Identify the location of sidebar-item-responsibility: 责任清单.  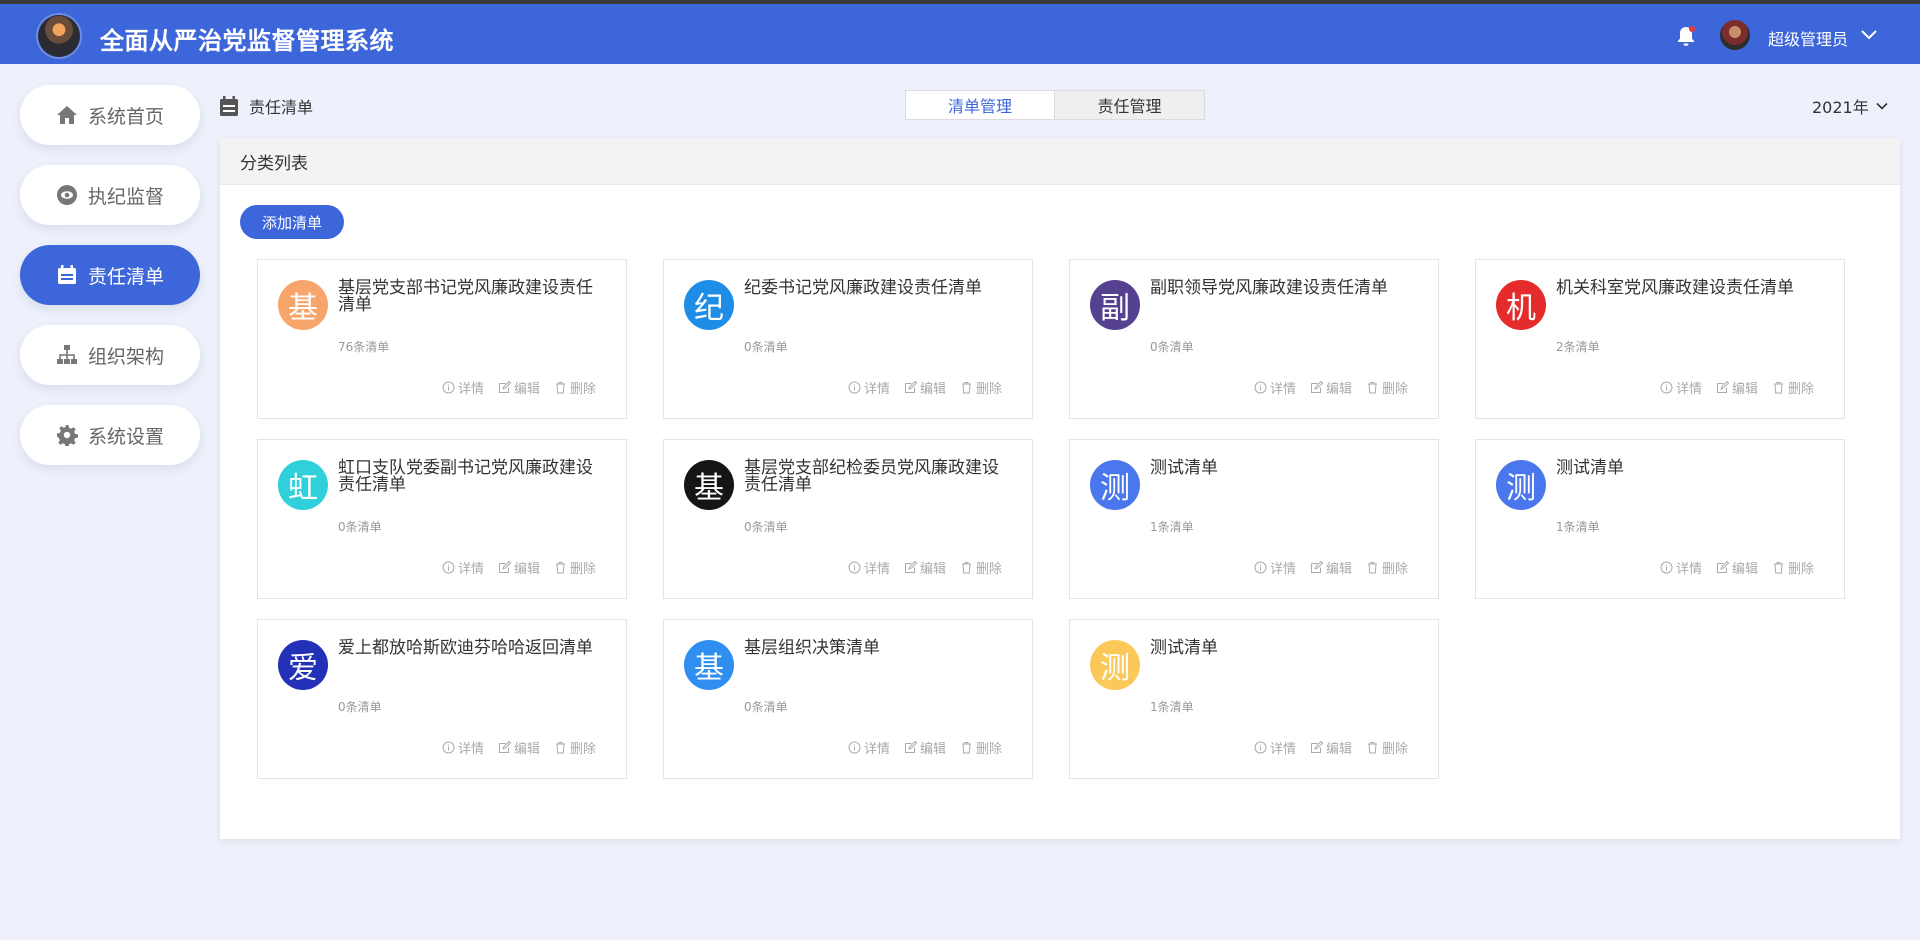
(110, 275).